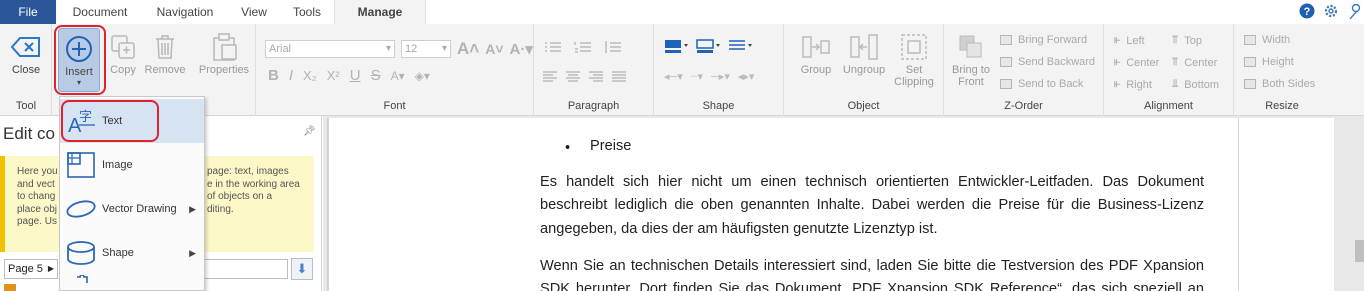  Describe the element at coordinates (246, 269) in the screenshot. I see `page-search-field` at that location.